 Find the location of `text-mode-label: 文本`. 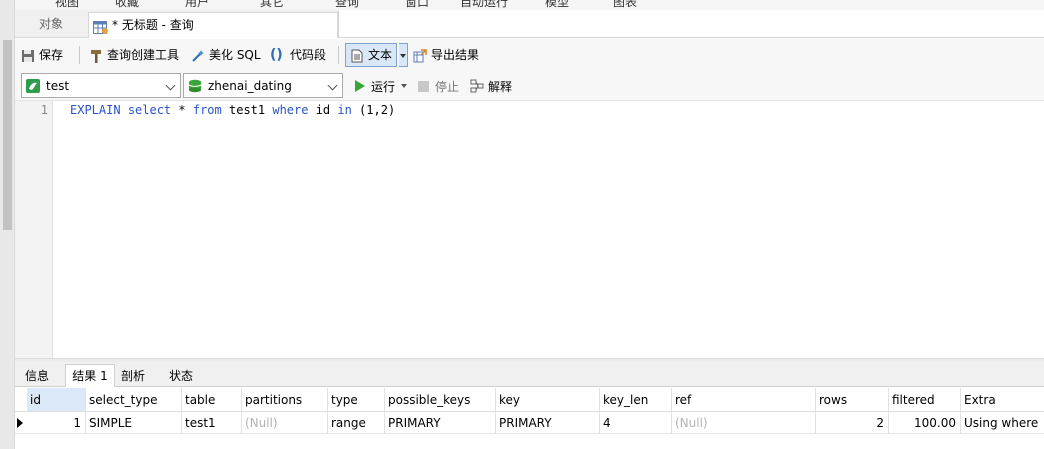

text-mode-label: 文本 is located at coordinates (380, 55).